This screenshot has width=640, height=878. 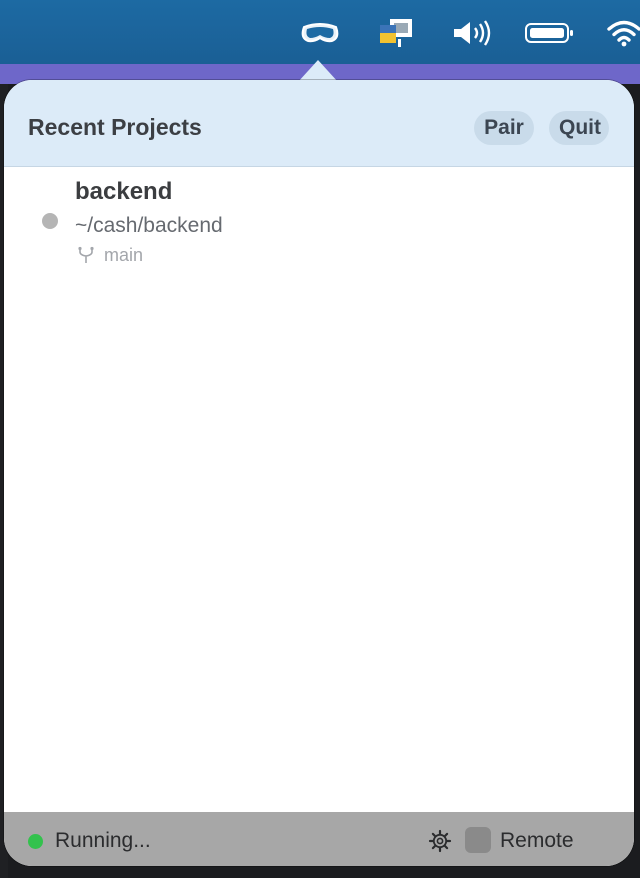 I want to click on pair-button: Pair, so click(x=504, y=128).